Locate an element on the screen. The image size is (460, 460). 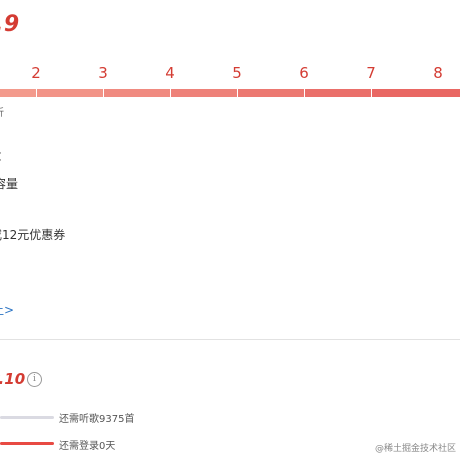
bar-note: 折 is located at coordinates (2, 111).